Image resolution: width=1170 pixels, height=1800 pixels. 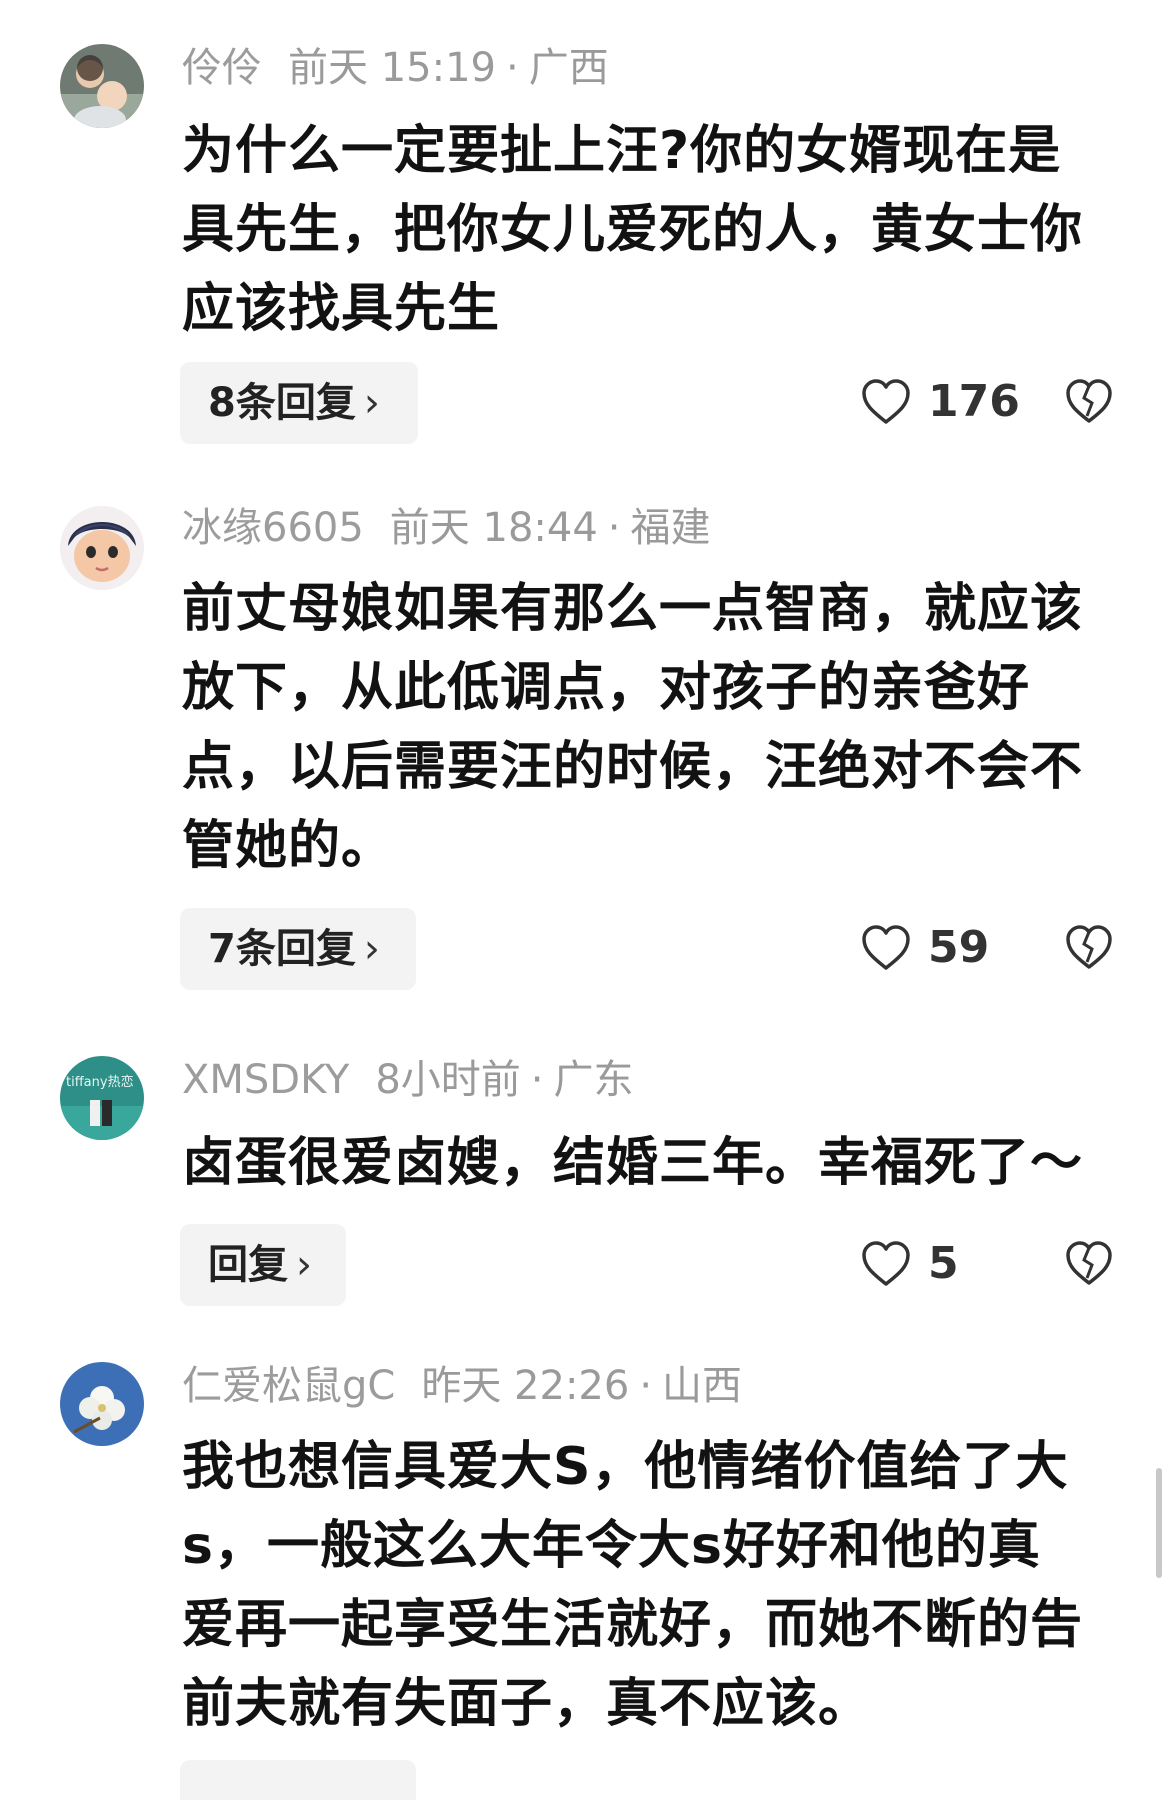 I want to click on comment-line: 前夫就有失面子，真不应该。, so click(x=527, y=1704).